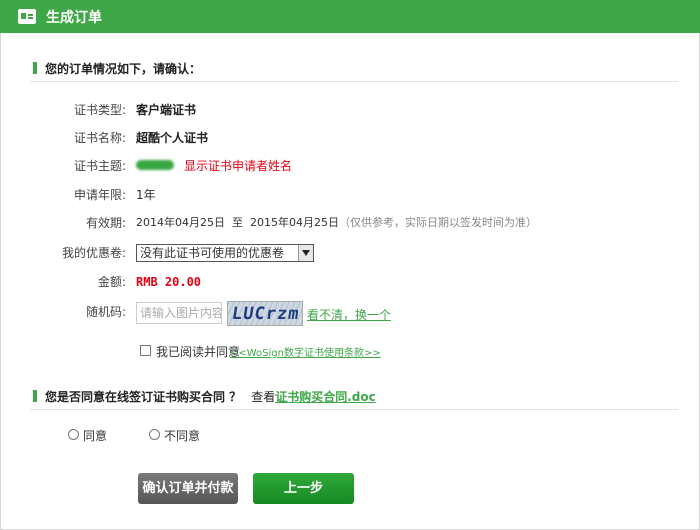 The height and width of the screenshot is (530, 700). Describe the element at coordinates (166, 110) in the screenshot. I see `cert-type-value: 客户端证书` at that location.